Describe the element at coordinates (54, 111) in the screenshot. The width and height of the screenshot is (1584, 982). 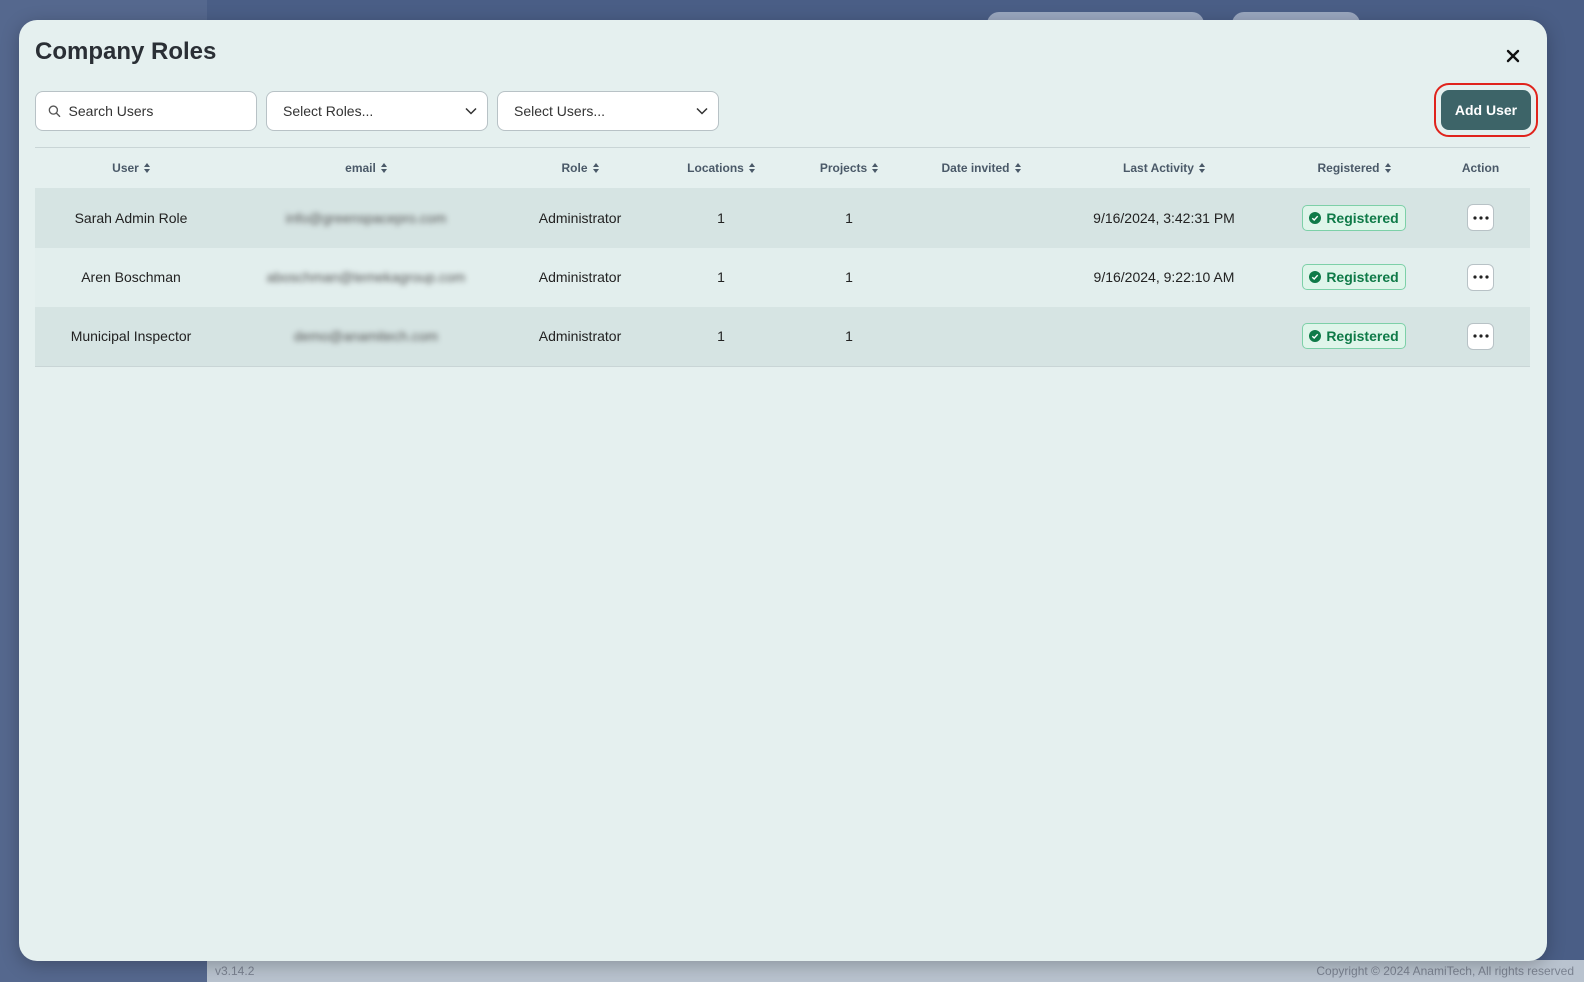
I see `search-icon` at that location.